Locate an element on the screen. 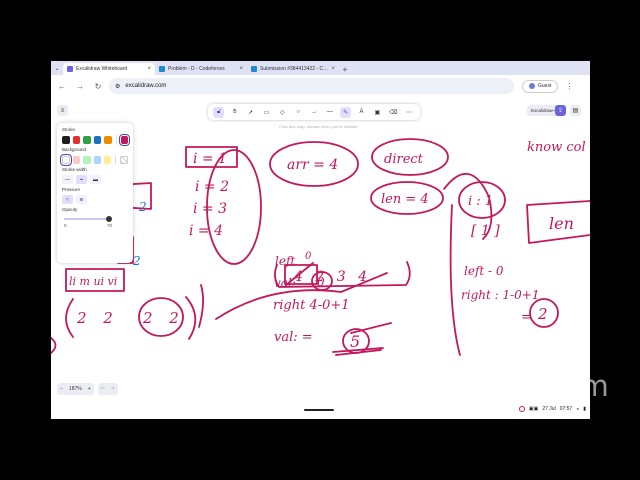 The width and height of the screenshot is (640, 480). url-input: ⚙ excalidraw.com is located at coordinates (311, 86).